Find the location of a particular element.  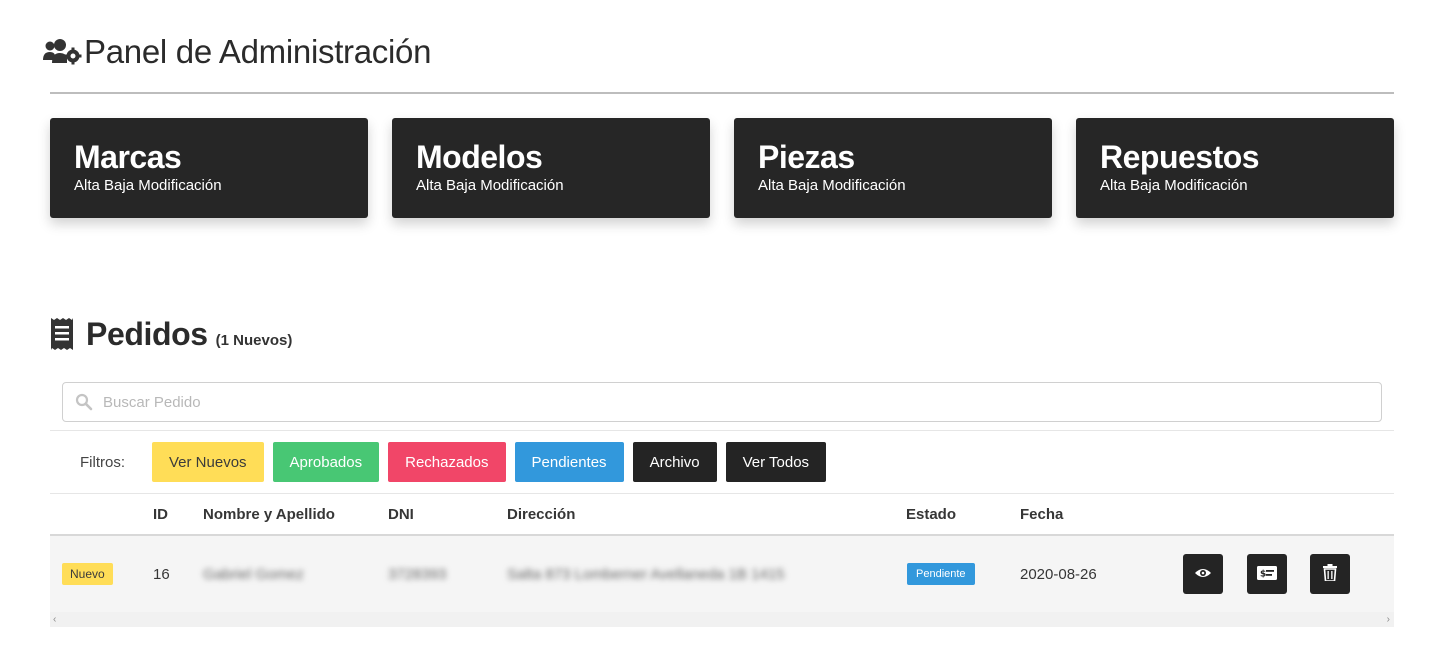

order-search is located at coordinates (722, 402).